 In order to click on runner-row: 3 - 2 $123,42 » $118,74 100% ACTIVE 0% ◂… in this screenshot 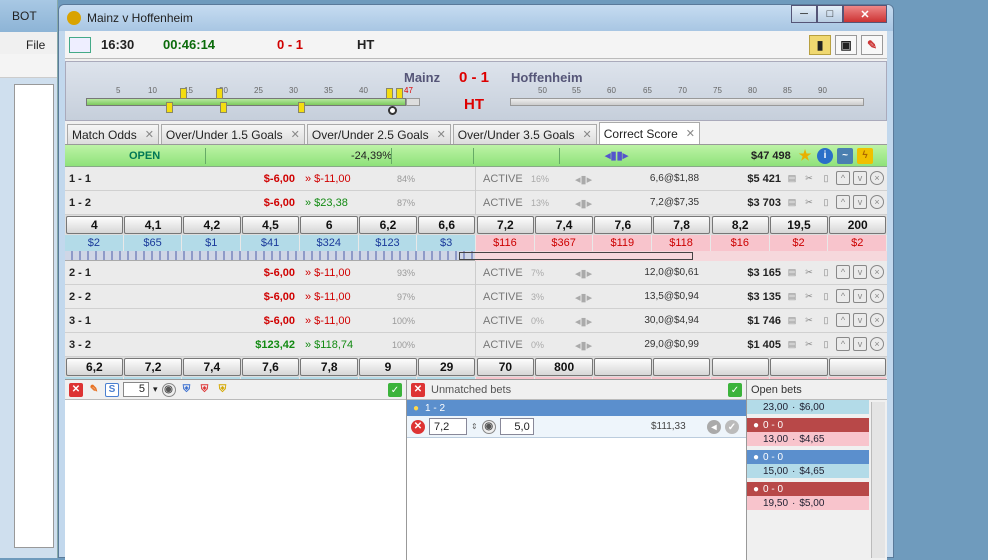, I will do `click(476, 345)`.